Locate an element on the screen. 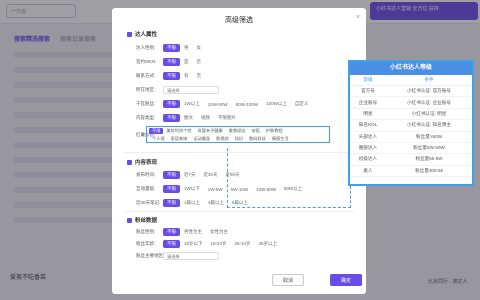  option: 3篇以上 is located at coordinates (216, 203).